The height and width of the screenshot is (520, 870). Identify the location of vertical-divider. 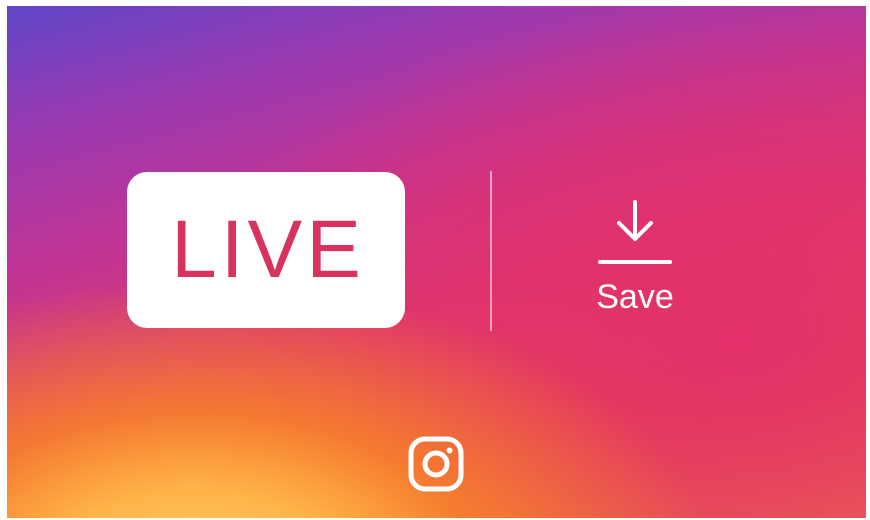
(491, 251).